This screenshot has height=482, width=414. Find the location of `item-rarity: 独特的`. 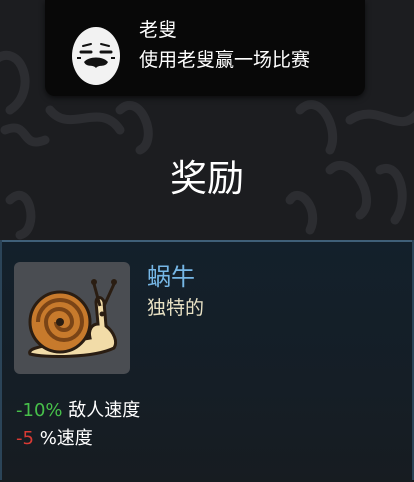

item-rarity: 独特的 is located at coordinates (176, 308).